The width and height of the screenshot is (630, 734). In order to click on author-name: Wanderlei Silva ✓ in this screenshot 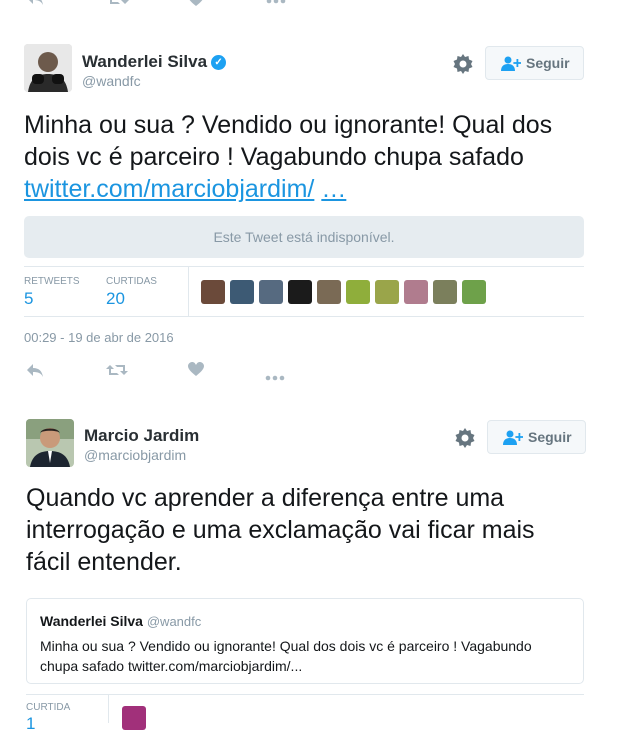, I will do `click(154, 62)`.